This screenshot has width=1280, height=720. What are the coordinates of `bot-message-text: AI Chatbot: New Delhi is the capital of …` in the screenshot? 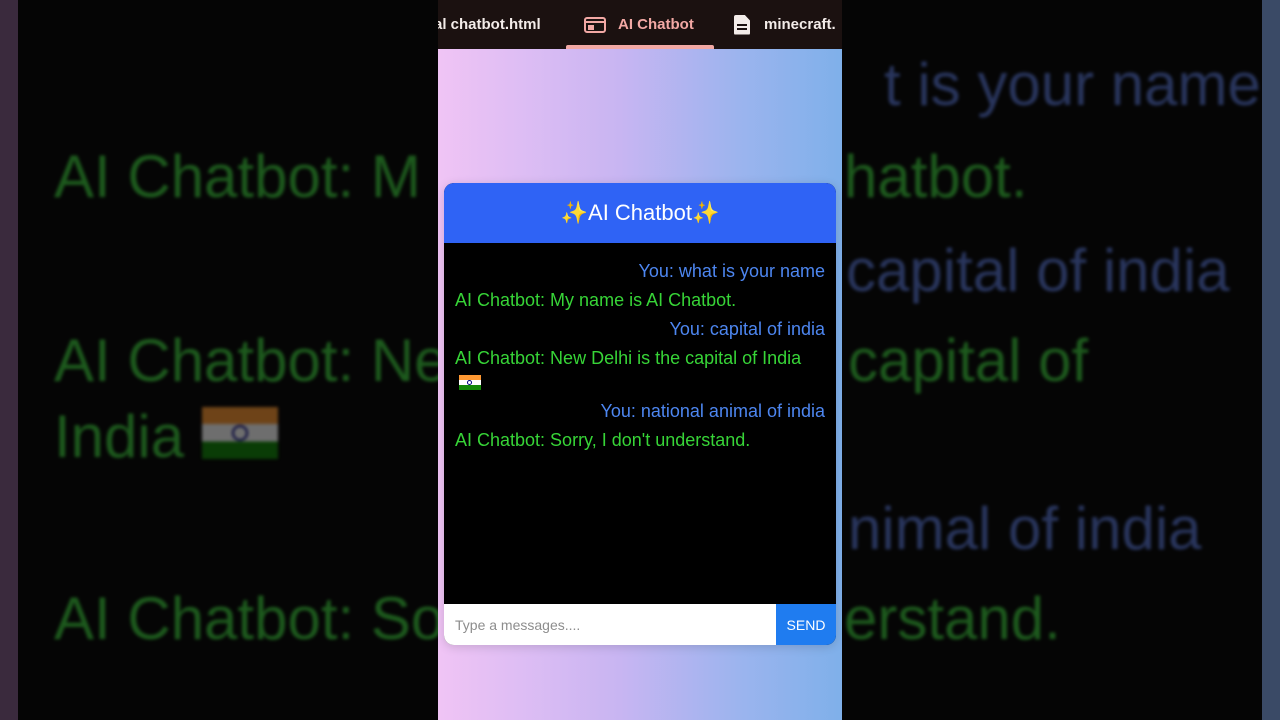 It's located at (628, 358).